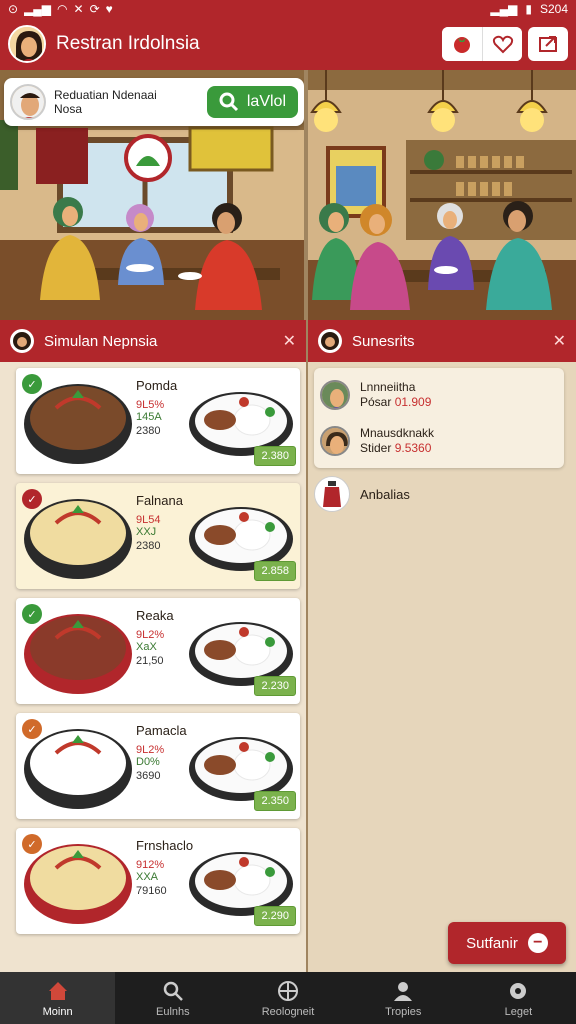 This screenshot has height=1024, width=576. What do you see at coordinates (288, 990) in the screenshot?
I see `grid-icon` at bounding box center [288, 990].